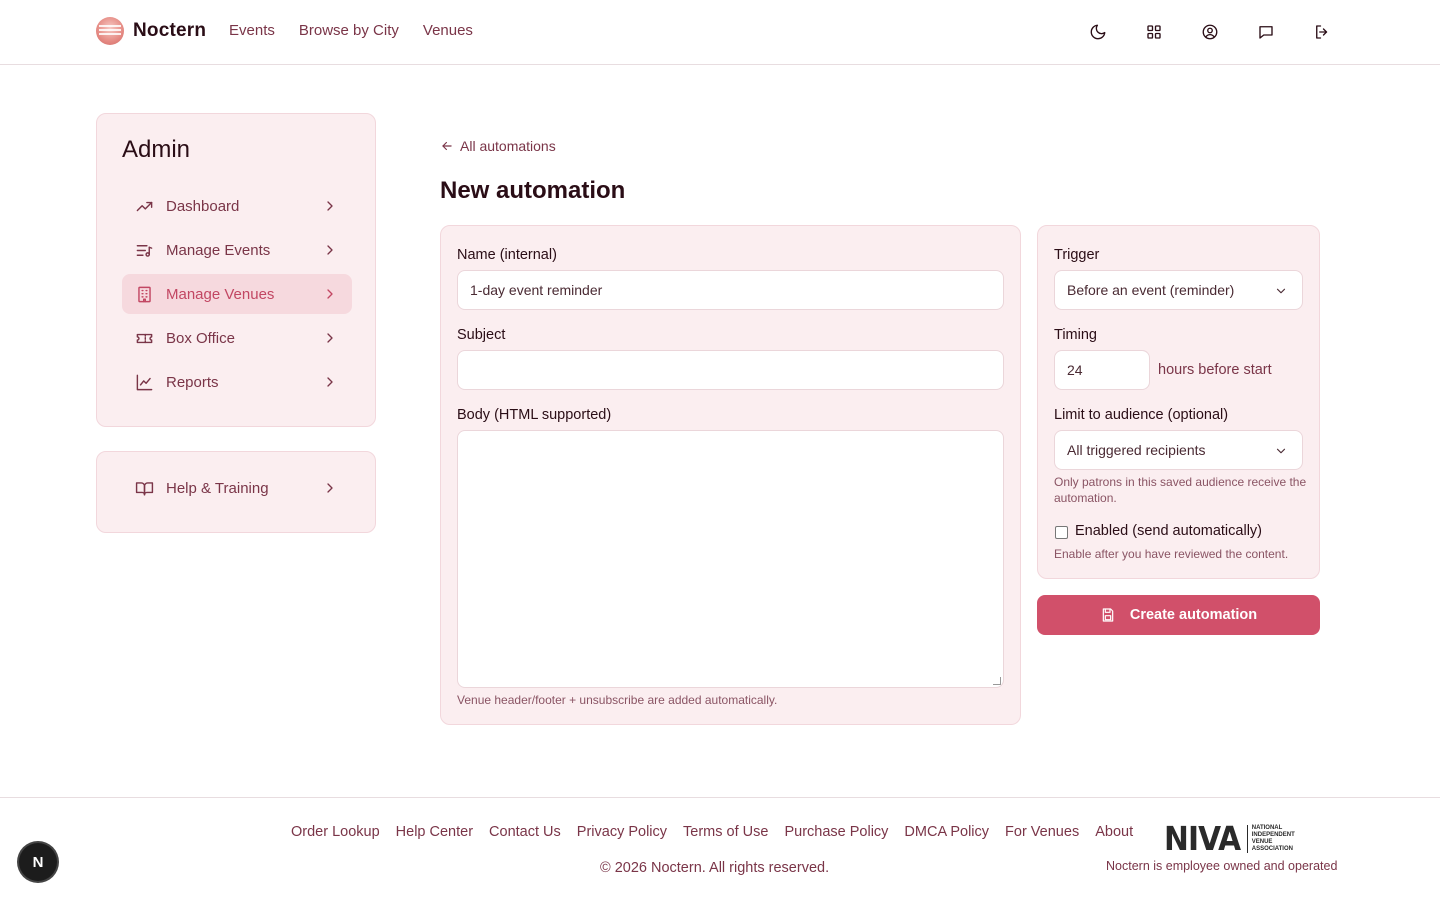  I want to click on sidebar-item-manage-venues: Manage Venues, so click(237, 294).